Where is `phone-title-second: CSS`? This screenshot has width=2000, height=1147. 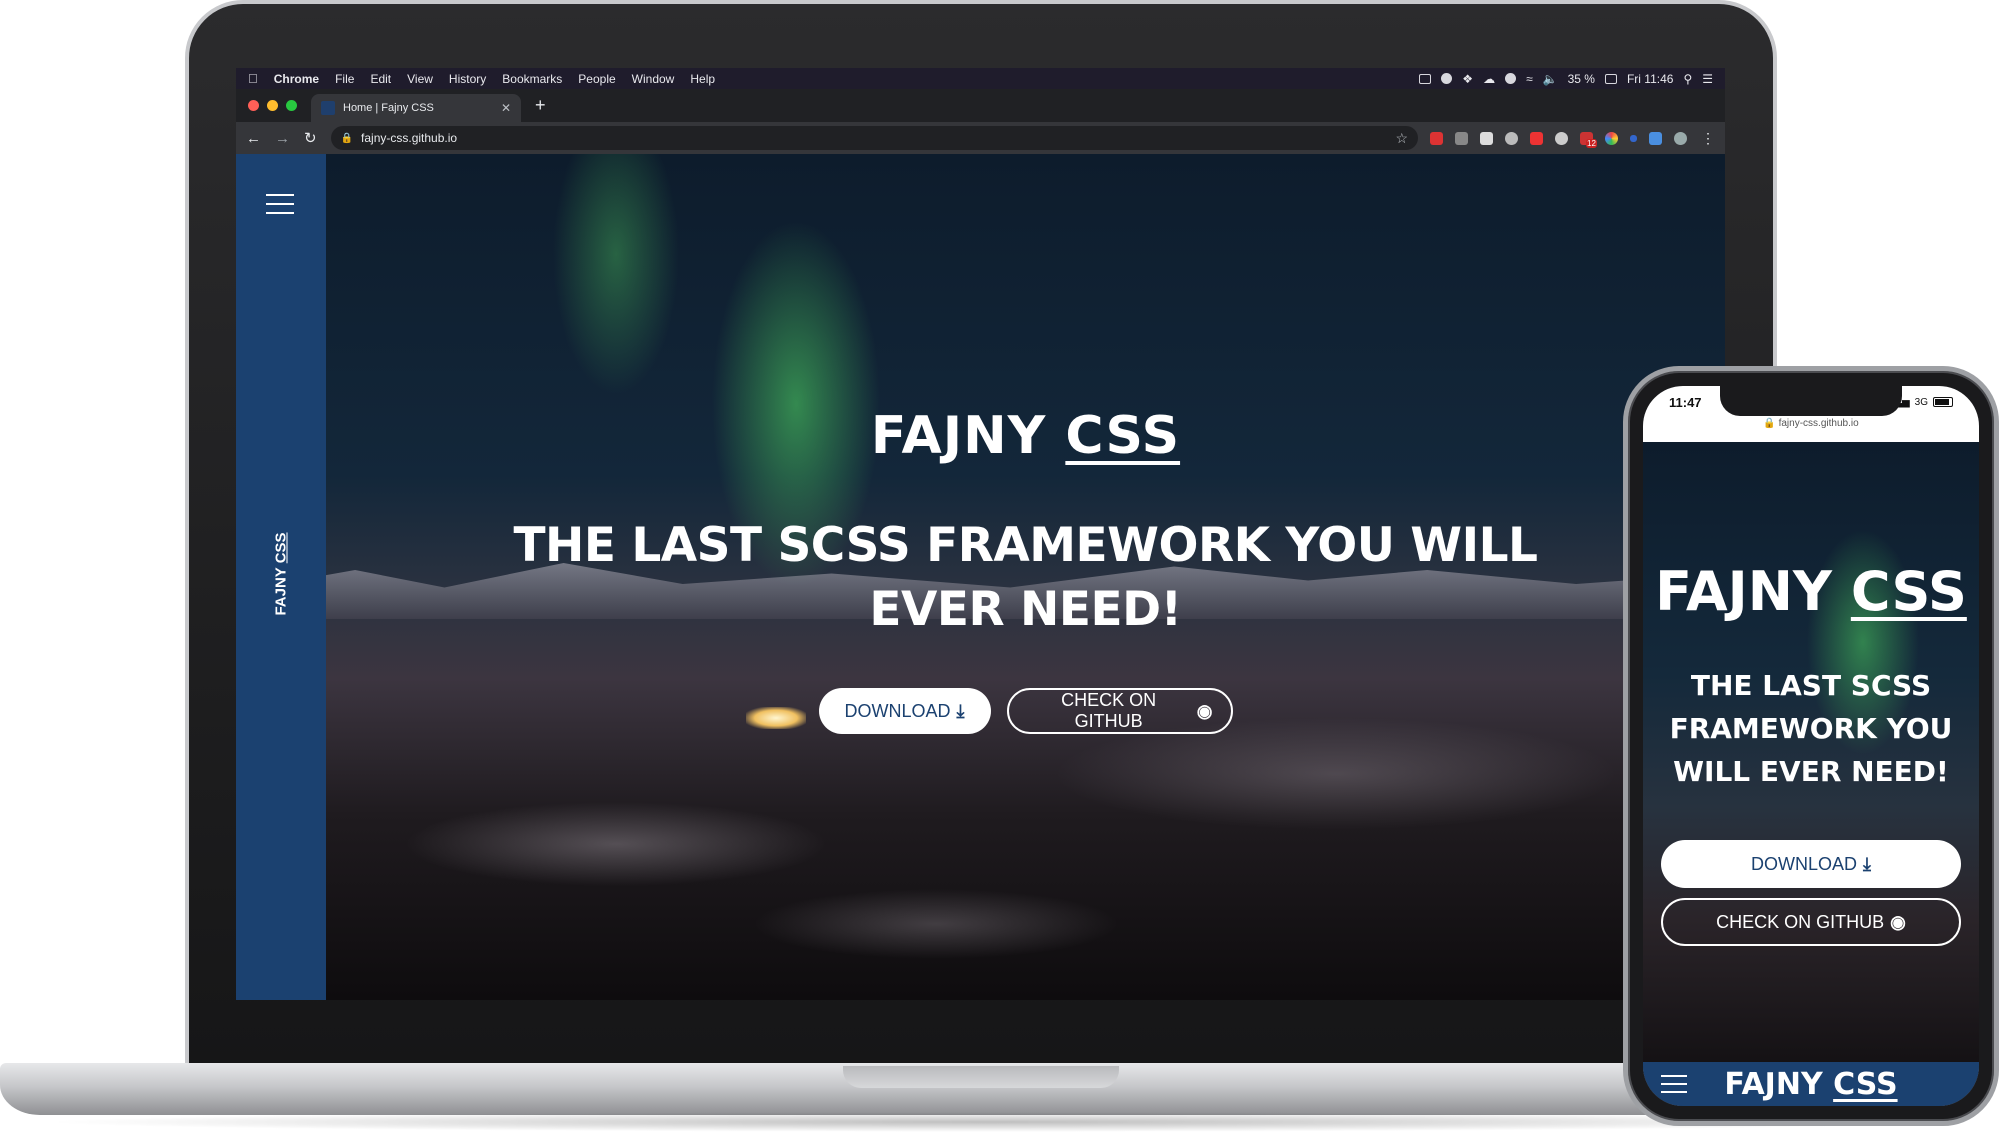 phone-title-second: CSS is located at coordinates (1908, 591).